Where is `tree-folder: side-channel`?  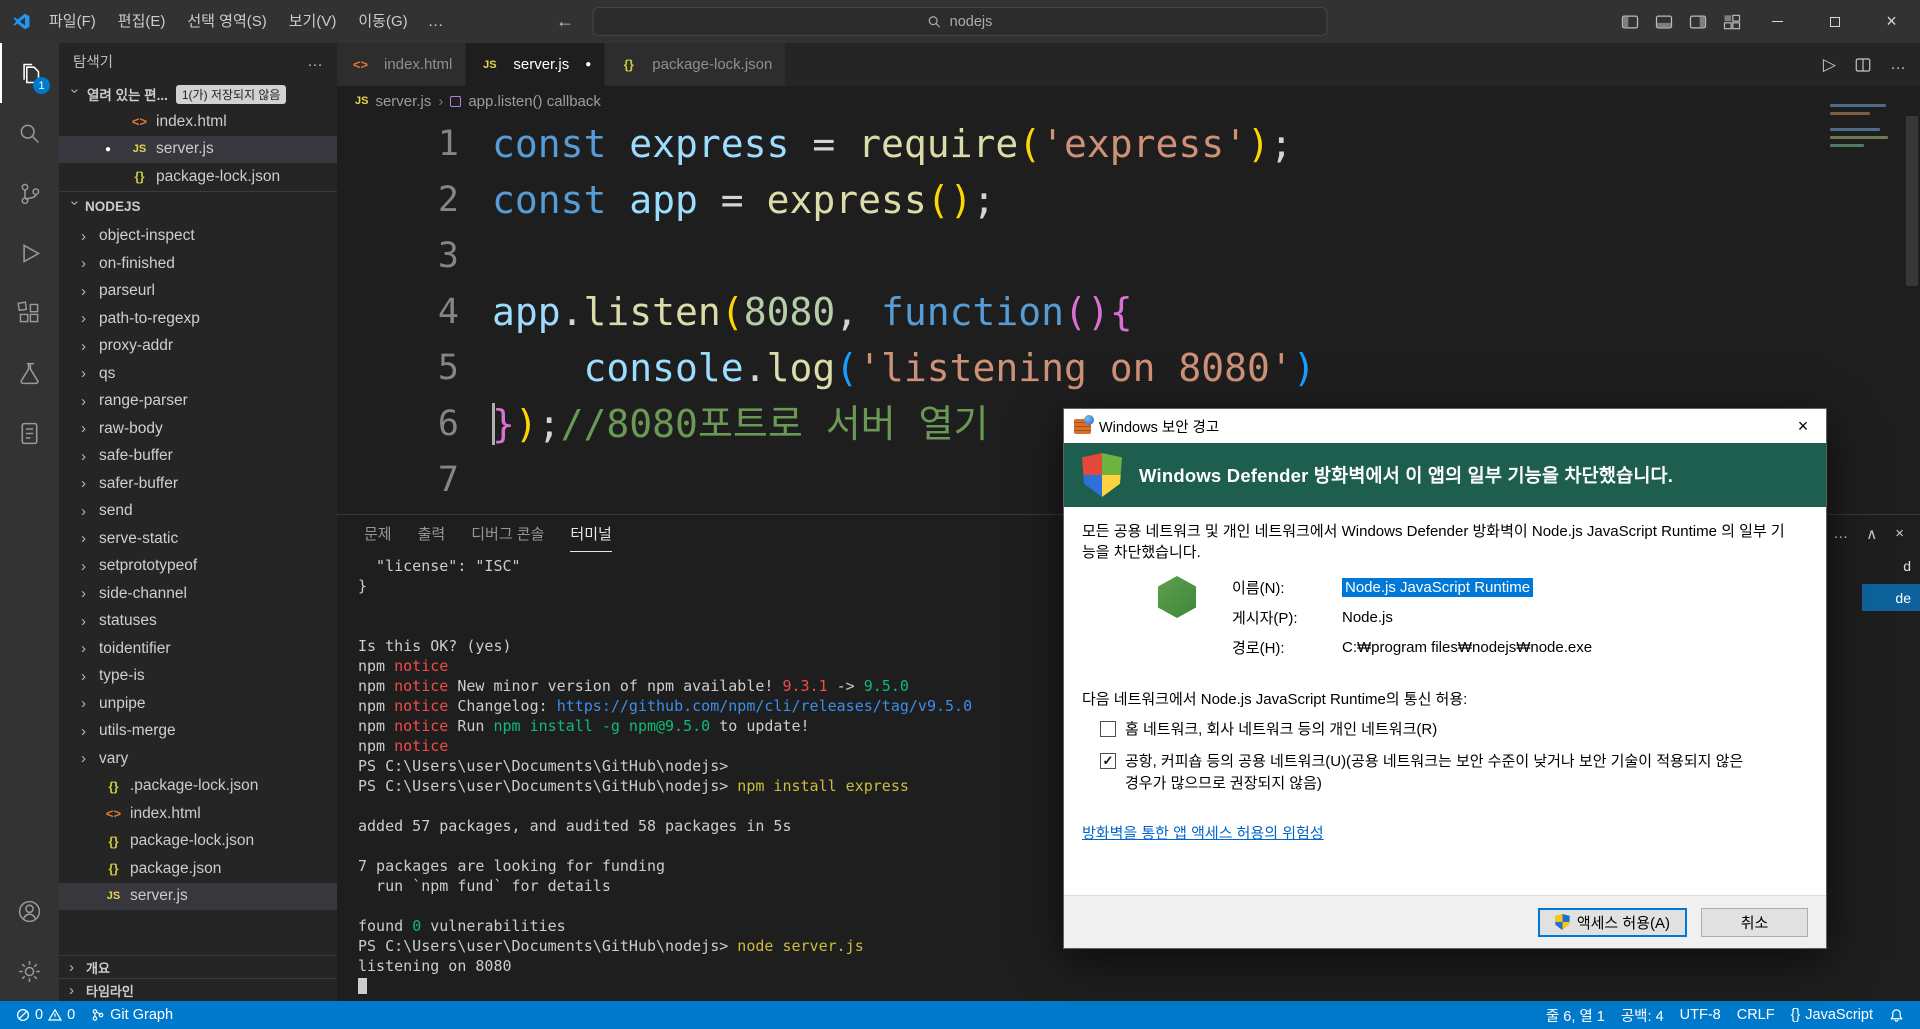
tree-folder: side-channel is located at coordinates (198, 594).